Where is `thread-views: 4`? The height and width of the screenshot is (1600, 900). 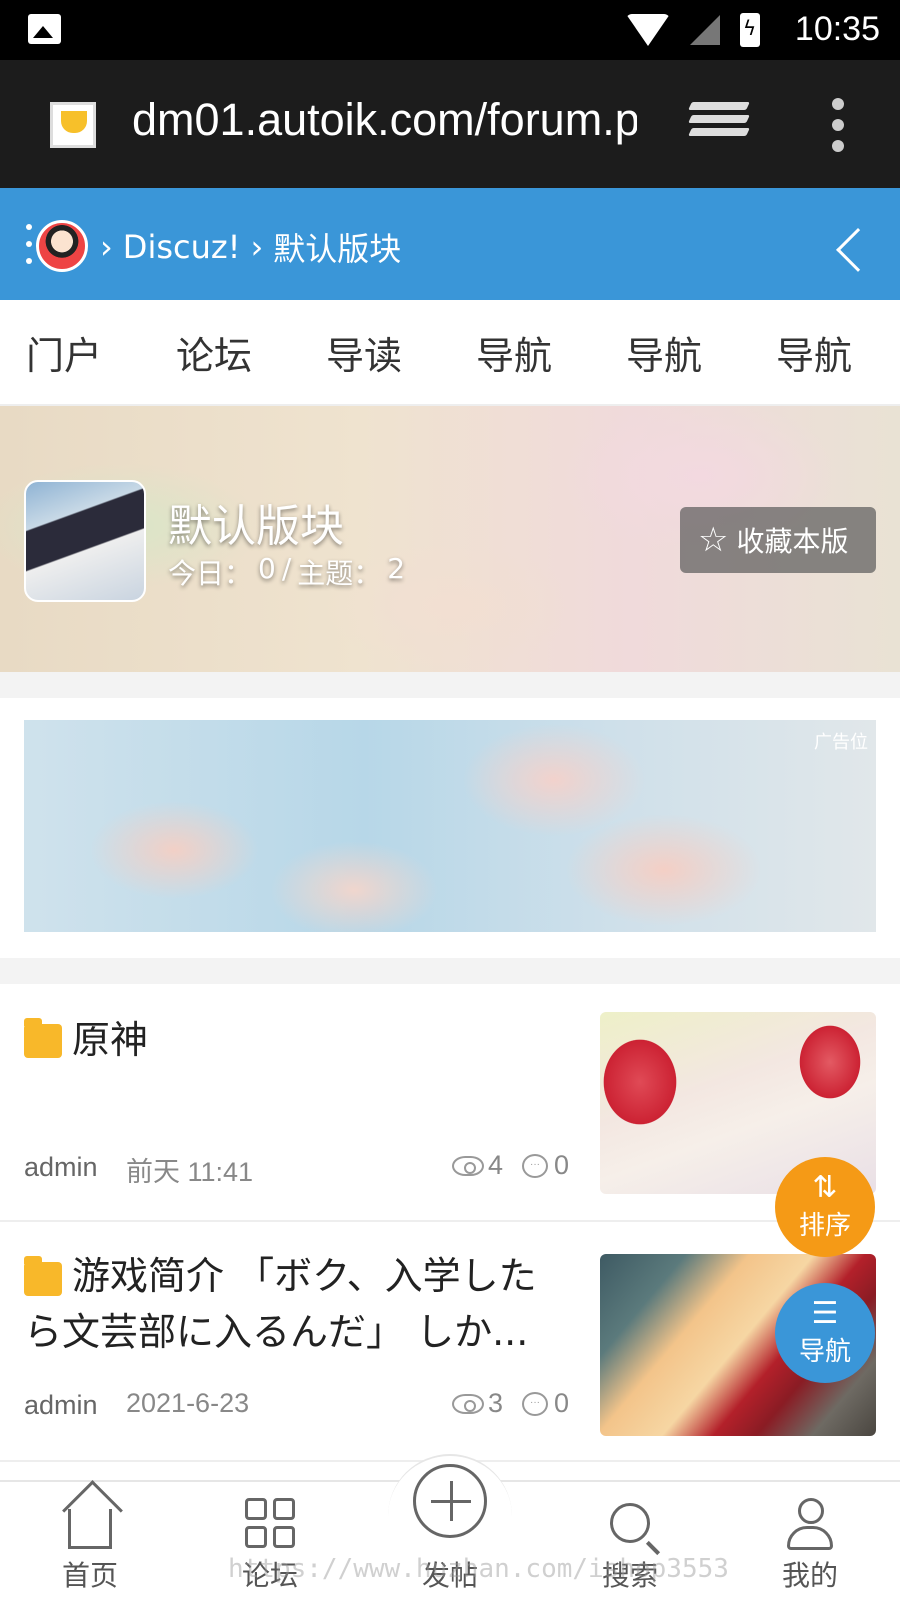 thread-views: 4 is located at coordinates (477, 1165).